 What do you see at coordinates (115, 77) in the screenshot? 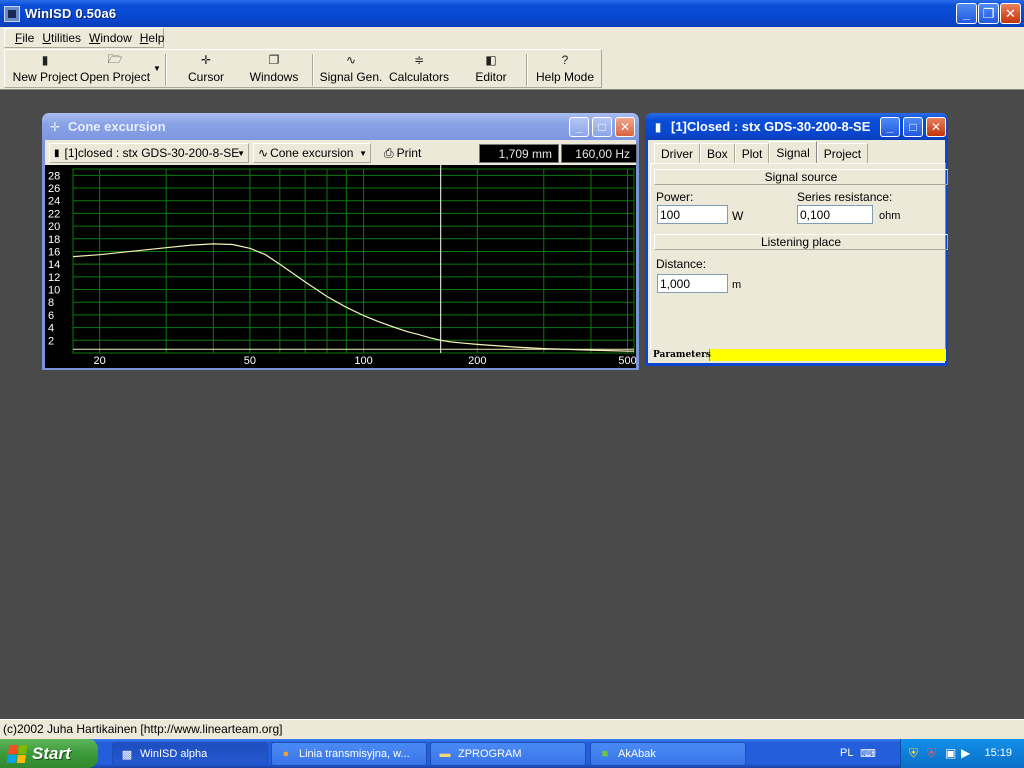
I see `open-project-label: Open Project` at bounding box center [115, 77].